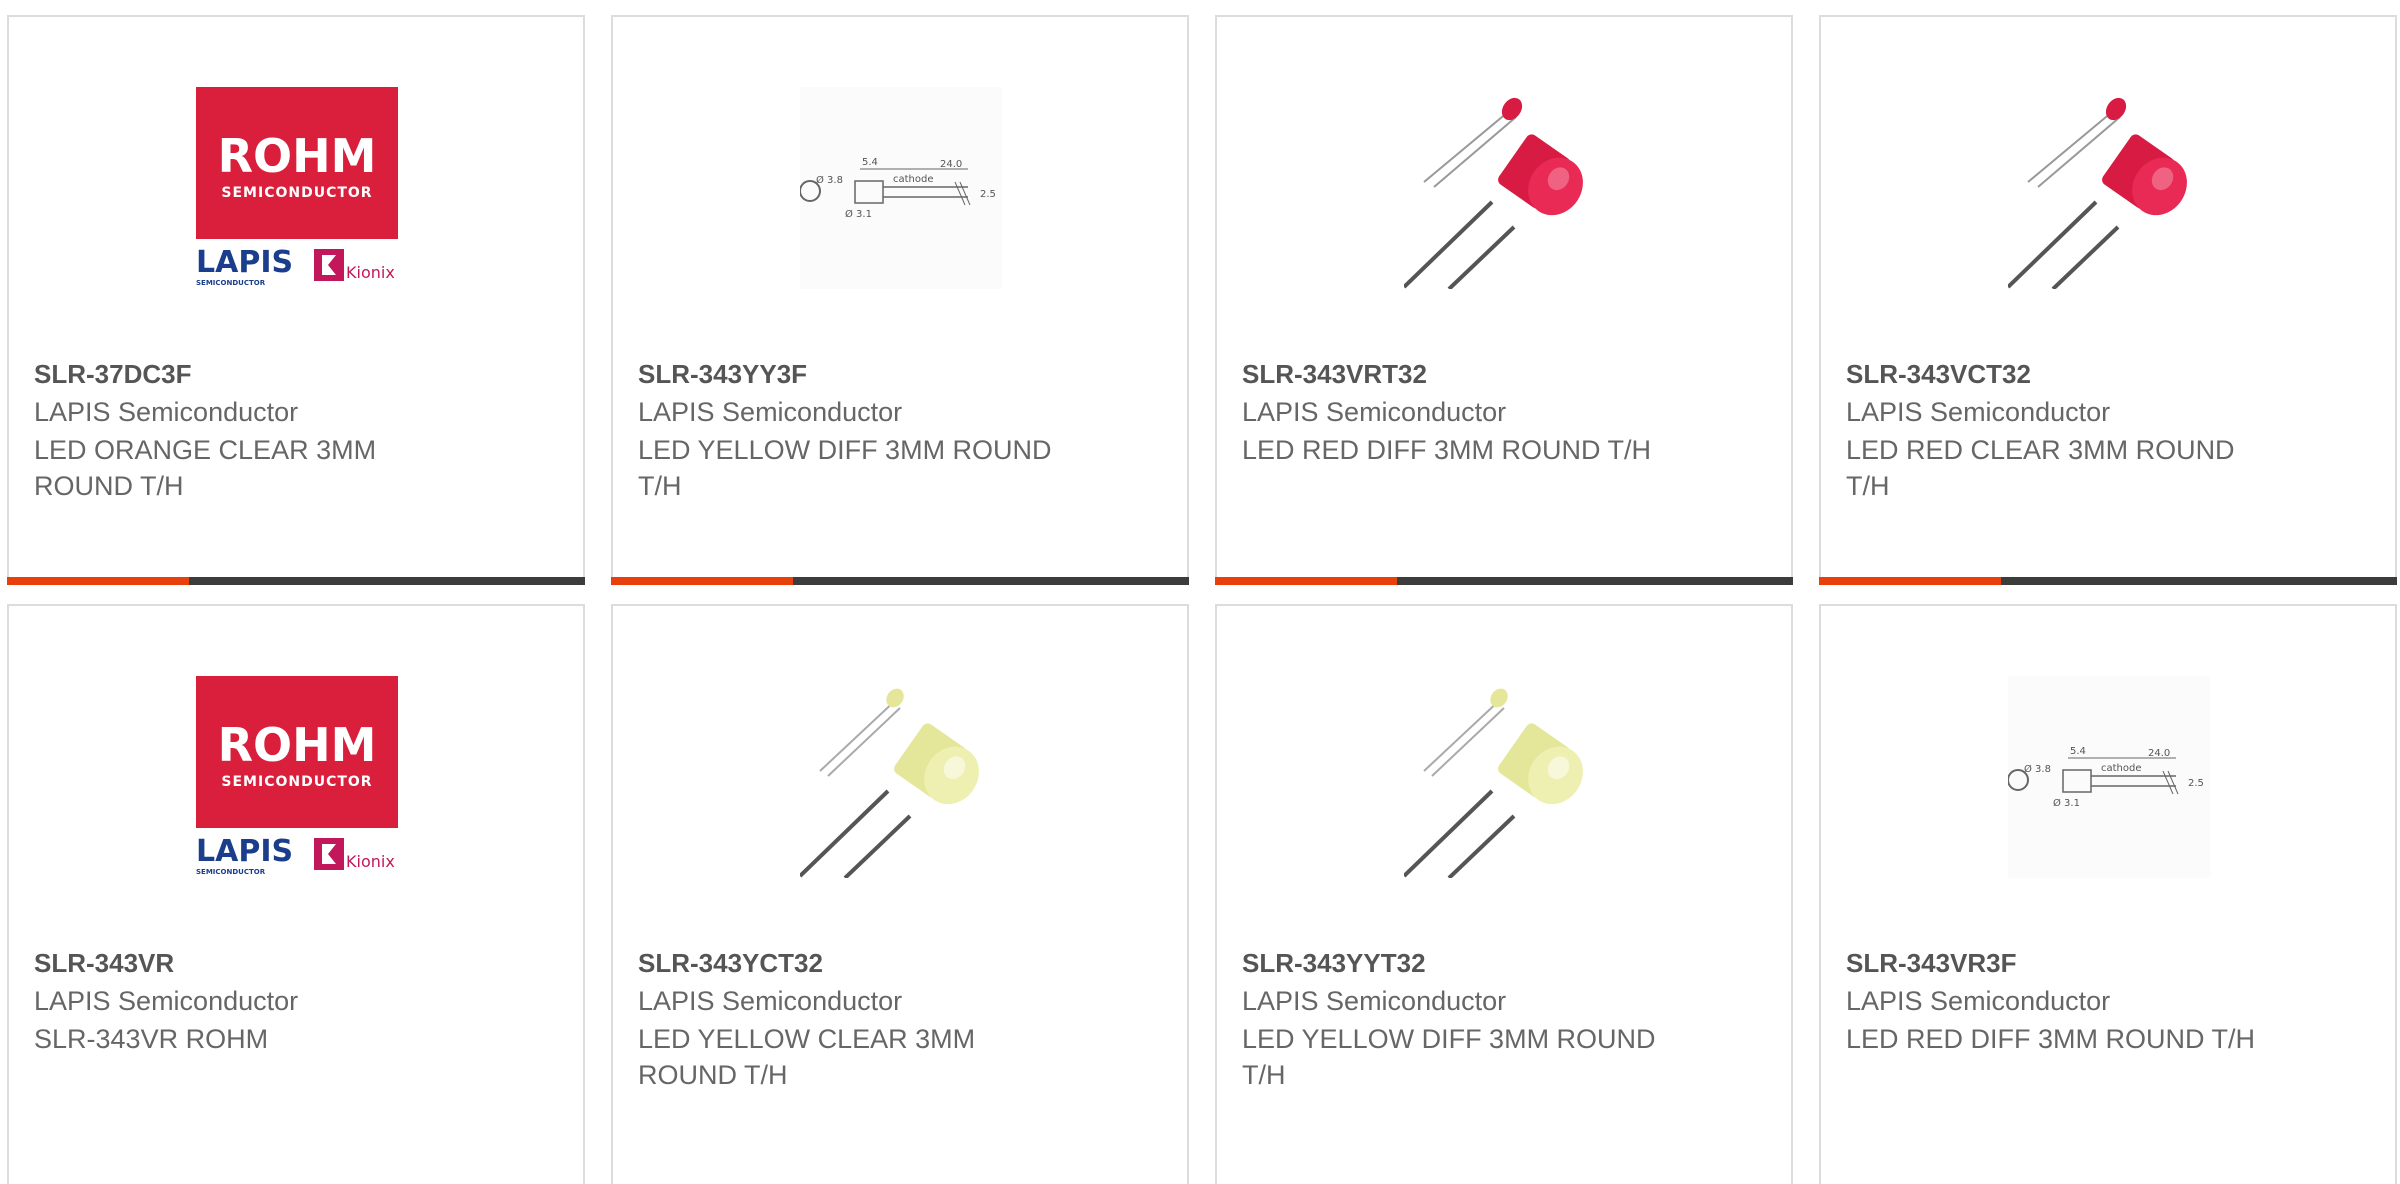 Image resolution: width=2400 pixels, height=1184 pixels. Describe the element at coordinates (730, 963) in the screenshot. I see `part-number-link: SLR-343YCT32` at that location.